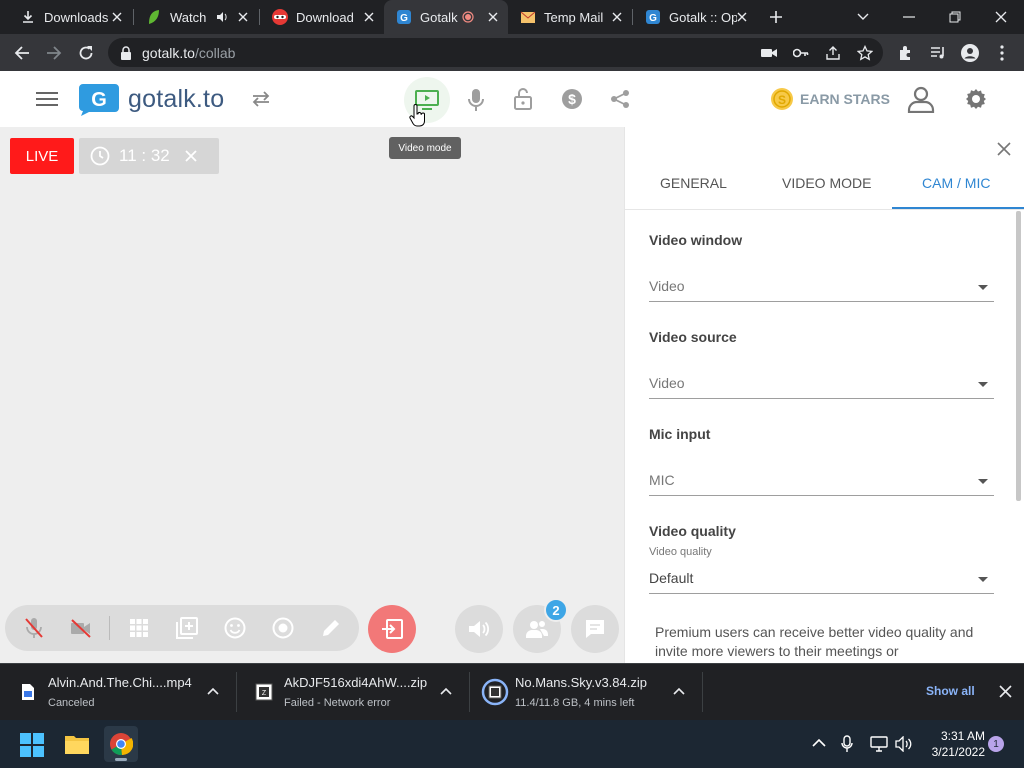  What do you see at coordinates (955, 744) in the screenshot?
I see `system-clock: 3:31 AM 3/21/2022` at bounding box center [955, 744].